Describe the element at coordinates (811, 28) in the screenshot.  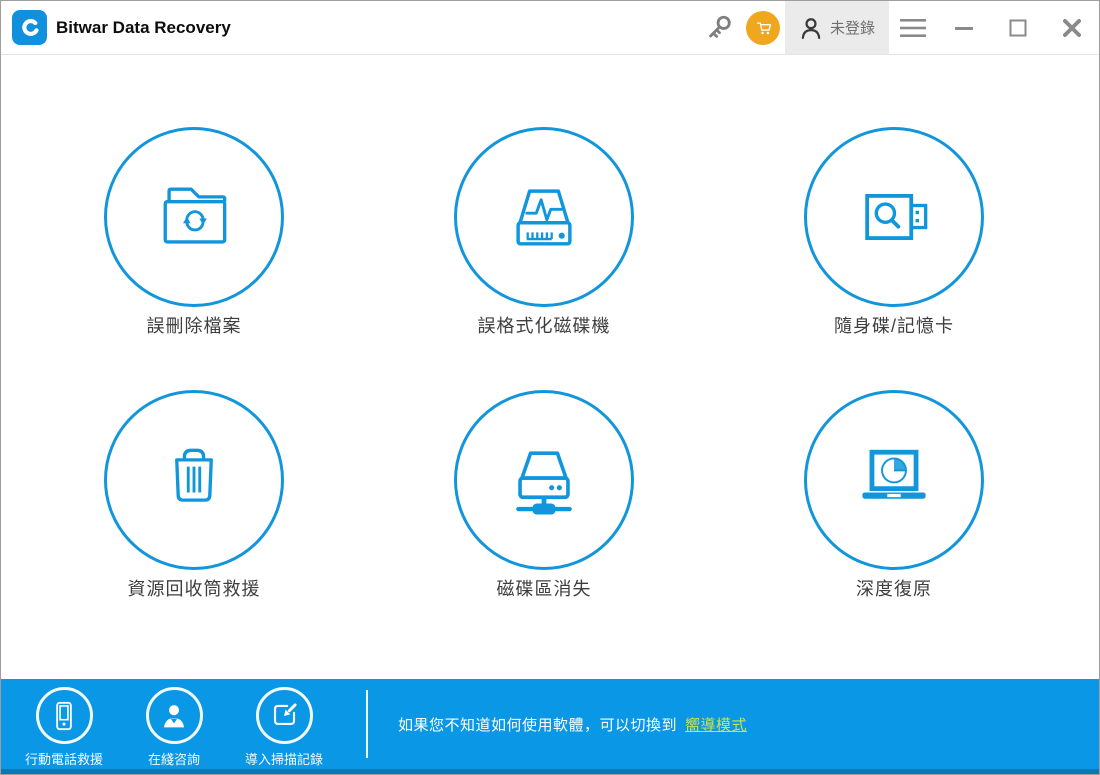
I see `user-icon` at that location.